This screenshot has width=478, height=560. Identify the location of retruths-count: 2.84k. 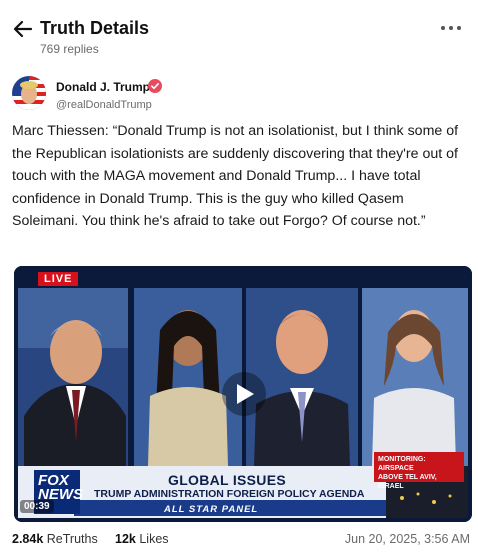
(28, 539).